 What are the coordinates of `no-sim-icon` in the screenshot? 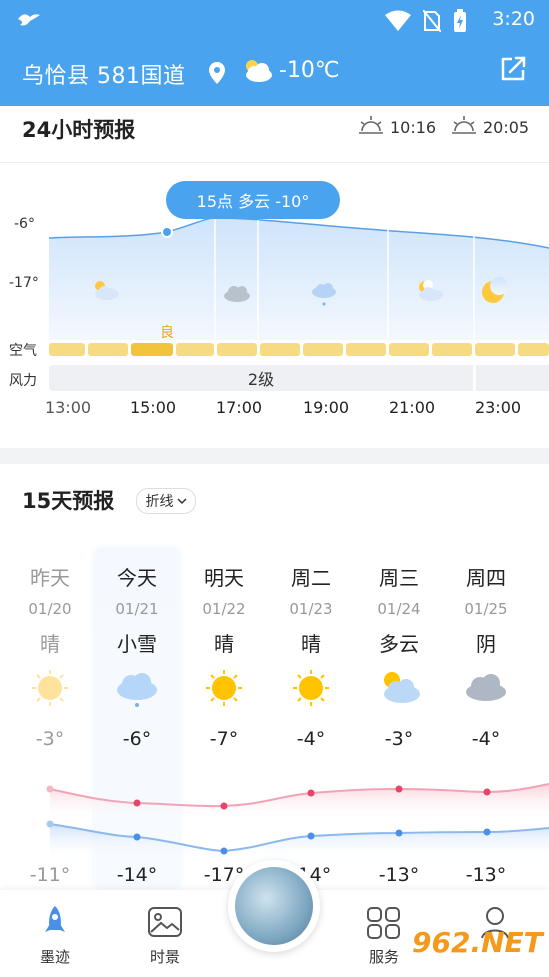 It's located at (432, 22).